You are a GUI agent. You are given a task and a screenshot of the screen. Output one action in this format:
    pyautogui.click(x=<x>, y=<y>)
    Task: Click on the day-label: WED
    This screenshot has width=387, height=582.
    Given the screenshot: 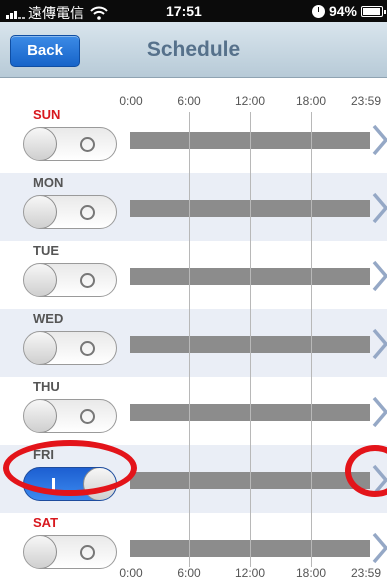 What is the action you would take?
    pyautogui.click(x=48, y=318)
    